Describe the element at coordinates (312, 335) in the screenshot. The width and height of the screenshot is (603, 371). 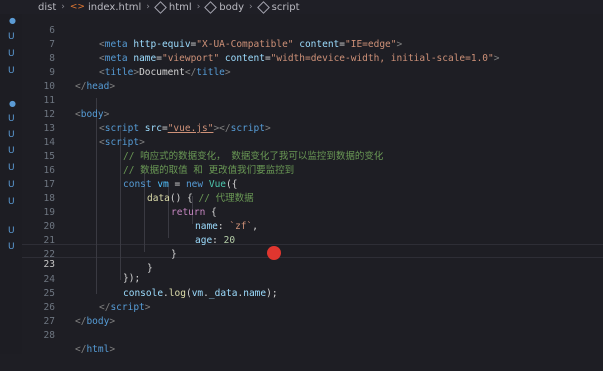
I see `code-line: 28 </html>` at that location.